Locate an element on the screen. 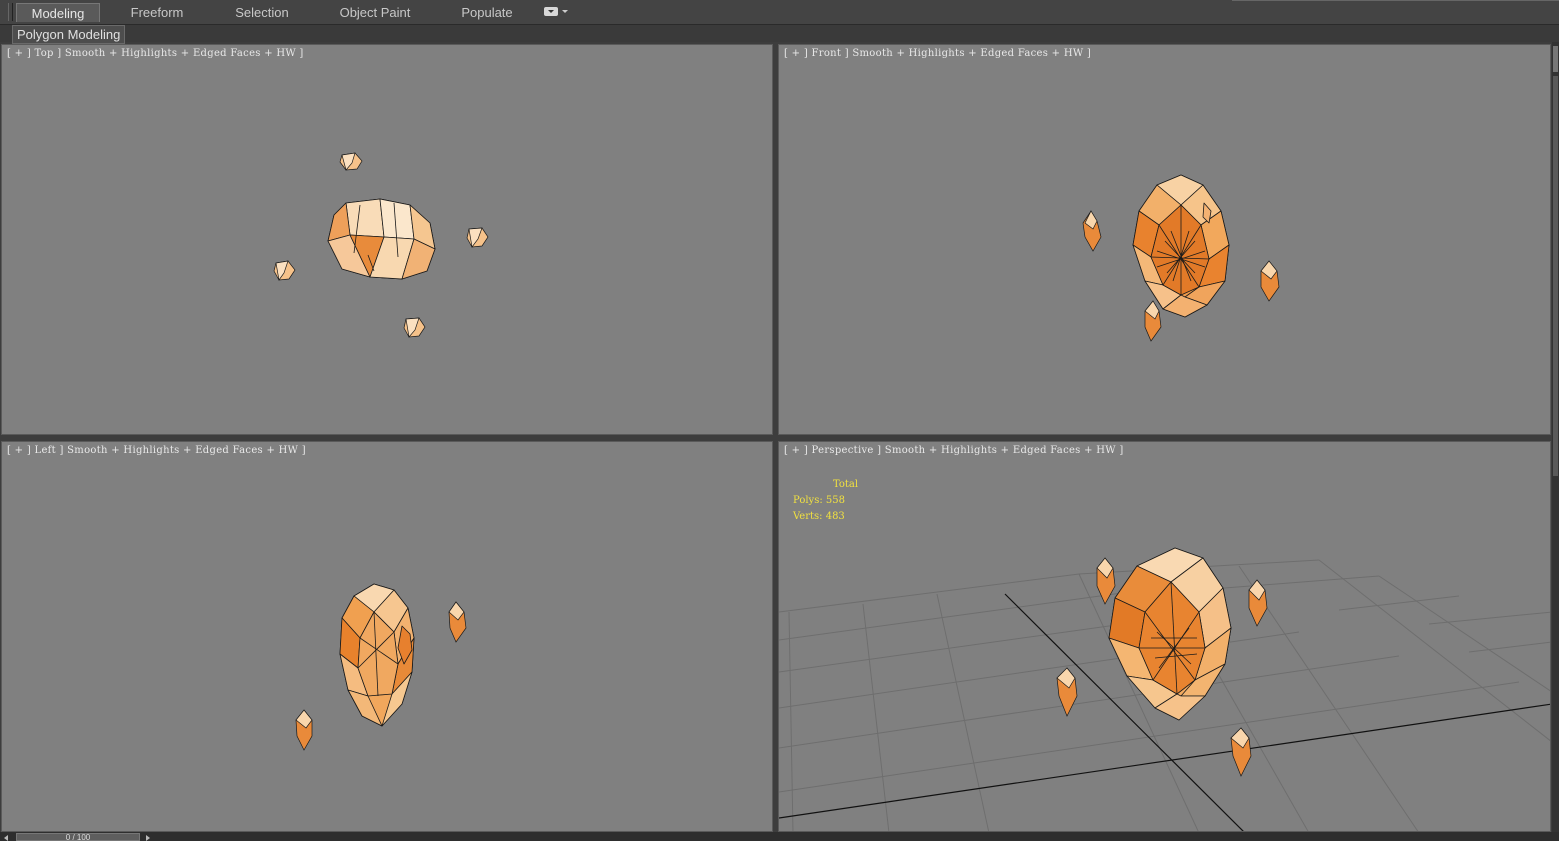 The width and height of the screenshot is (1559, 841). previous-frame-icon is located at coordinates (6, 838).